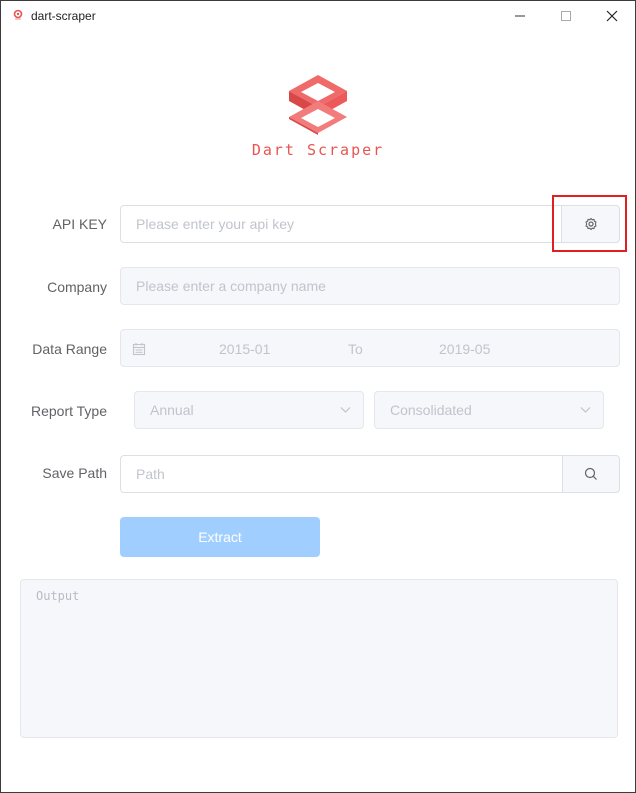 Image resolution: width=636 pixels, height=793 pixels. I want to click on extract-button: Extract, so click(220, 537).